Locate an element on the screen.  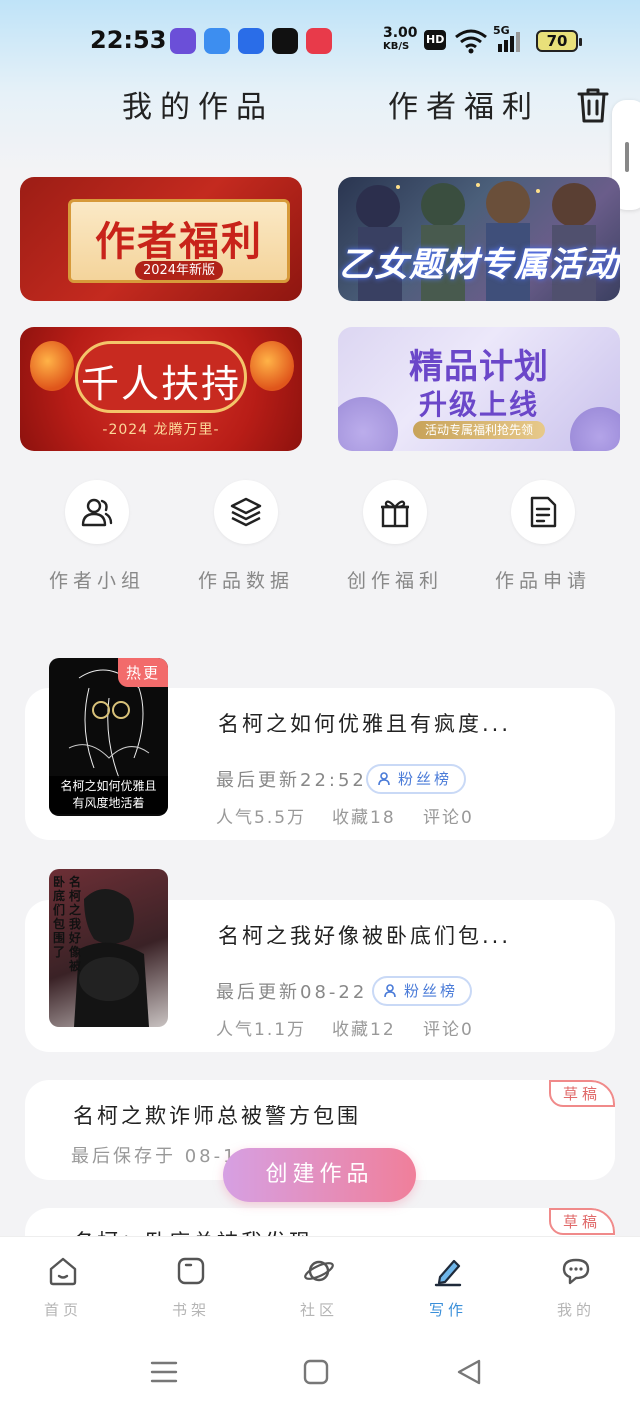
work-last-update: 最后更新22:52 is located at coordinates (291, 780).